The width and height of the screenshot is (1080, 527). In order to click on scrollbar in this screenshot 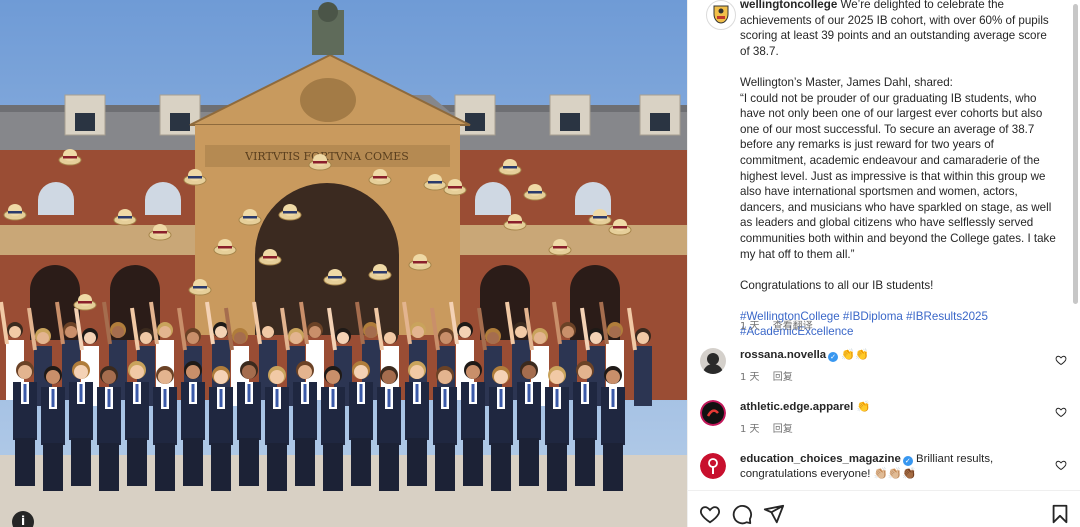, I will do `click(1075, 154)`.